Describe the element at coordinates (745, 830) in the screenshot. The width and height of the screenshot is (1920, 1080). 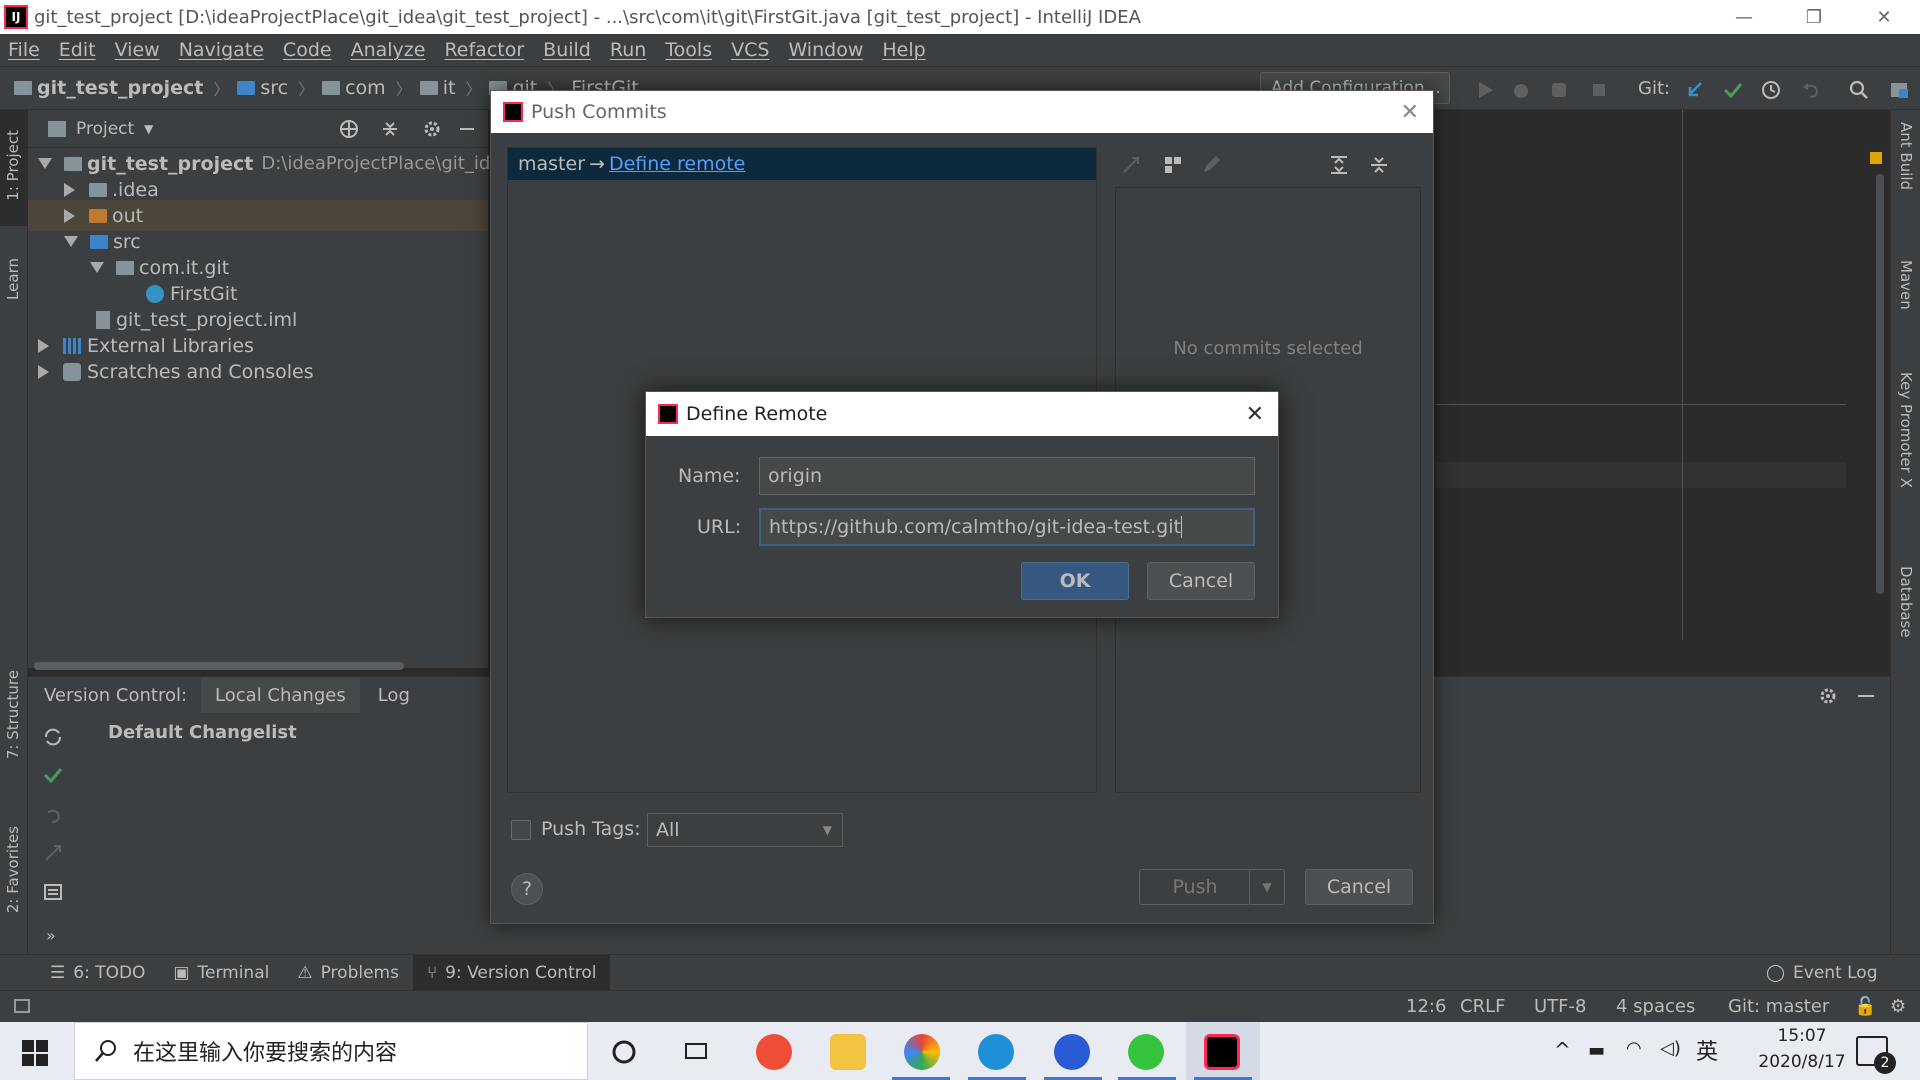
I see `tags-select: All ▼` at that location.